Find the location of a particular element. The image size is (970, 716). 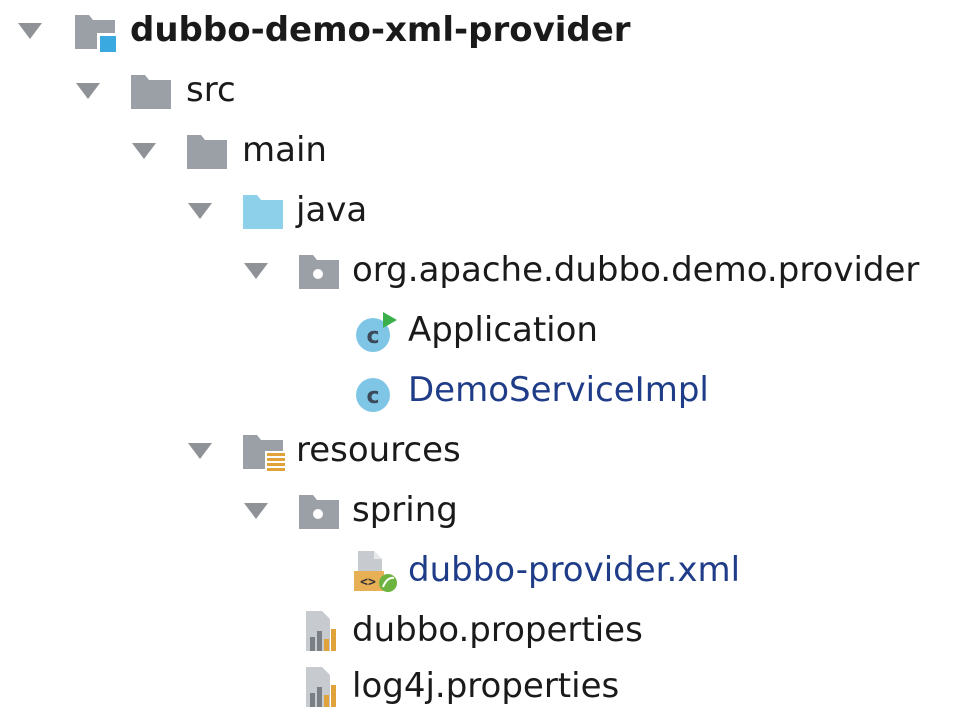

tree-node-label: dubbo-demo-xml-provider is located at coordinates (380, 30).